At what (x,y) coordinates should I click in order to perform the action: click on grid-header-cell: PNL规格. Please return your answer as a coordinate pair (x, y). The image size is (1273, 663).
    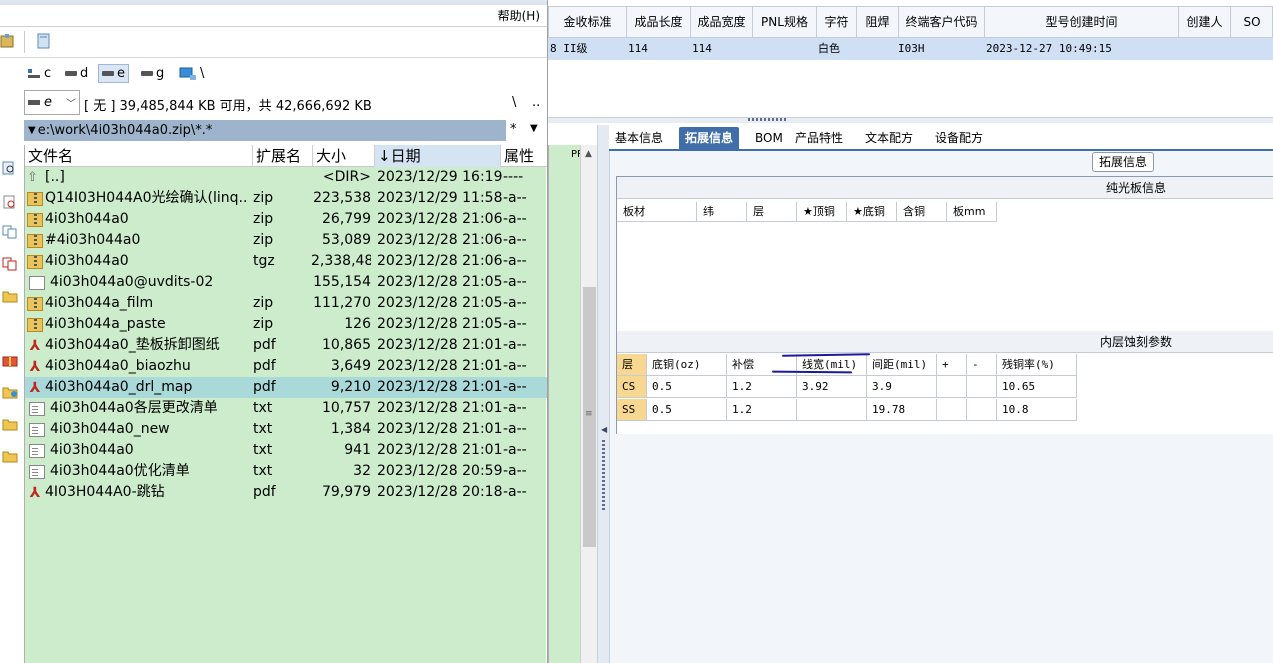
    Looking at the image, I should click on (785, 22).